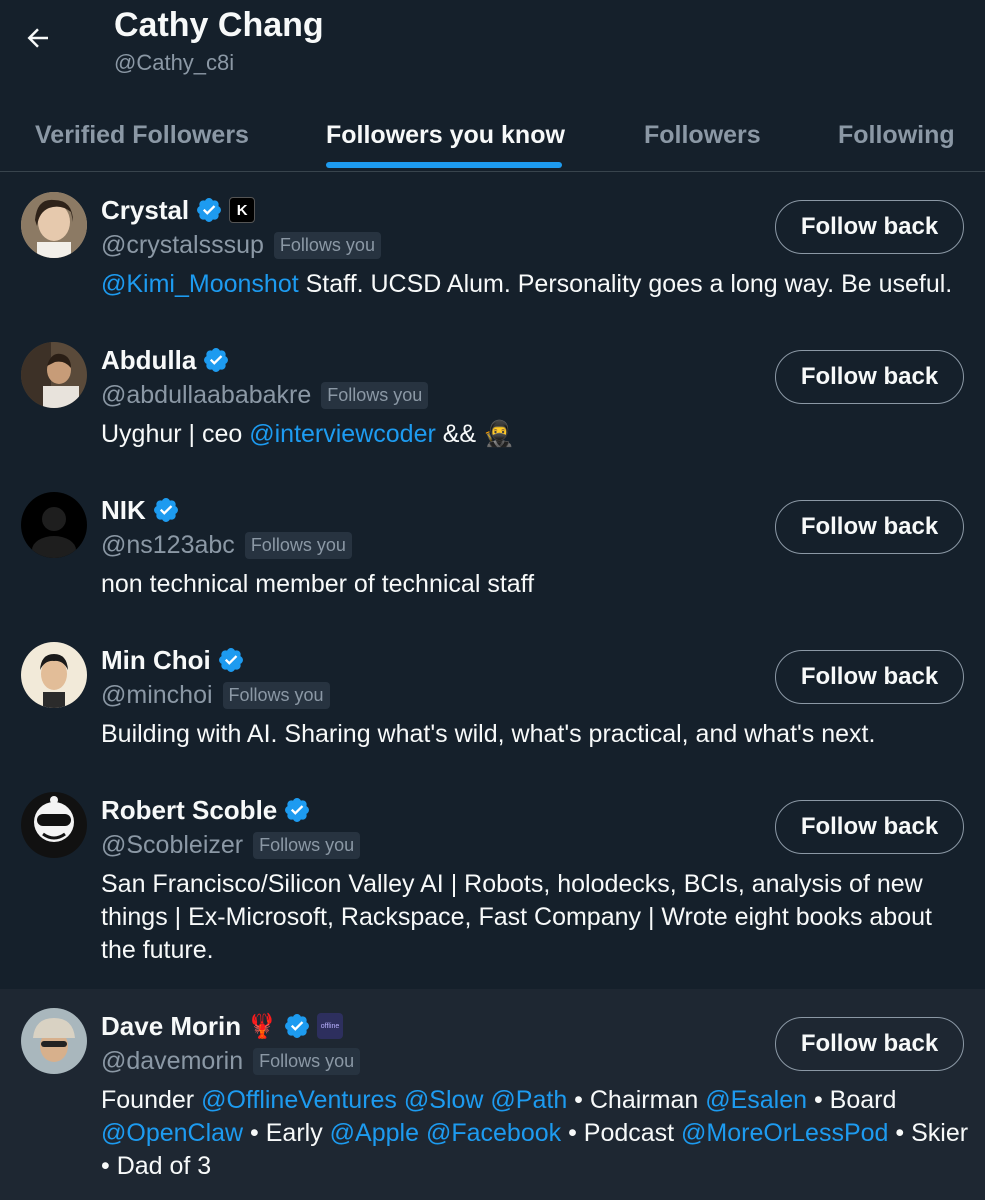 The height and width of the screenshot is (1200, 985). I want to click on affiliate-badge-icon: K, so click(242, 210).